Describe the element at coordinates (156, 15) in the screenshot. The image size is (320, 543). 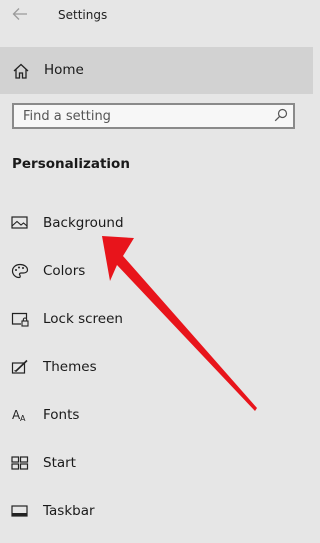
I see `title-bar: Settings` at that location.